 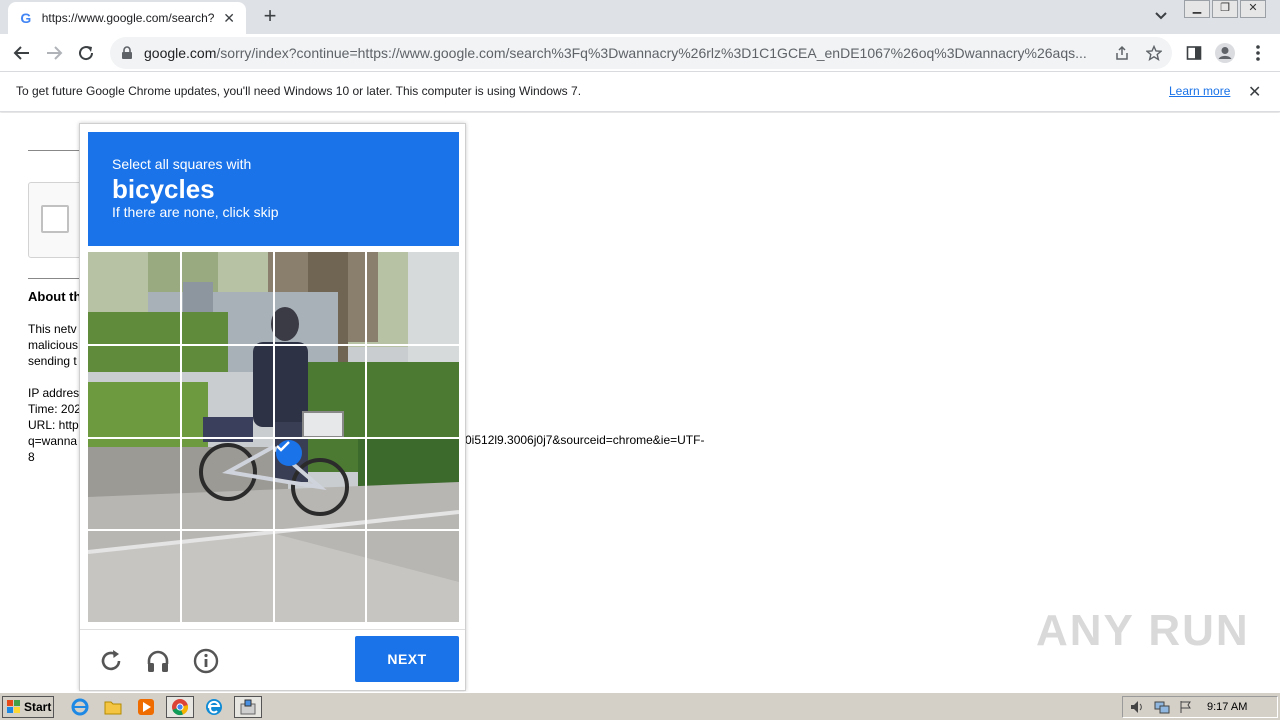 I want to click on tab-close-icon: ✕, so click(x=229, y=18).